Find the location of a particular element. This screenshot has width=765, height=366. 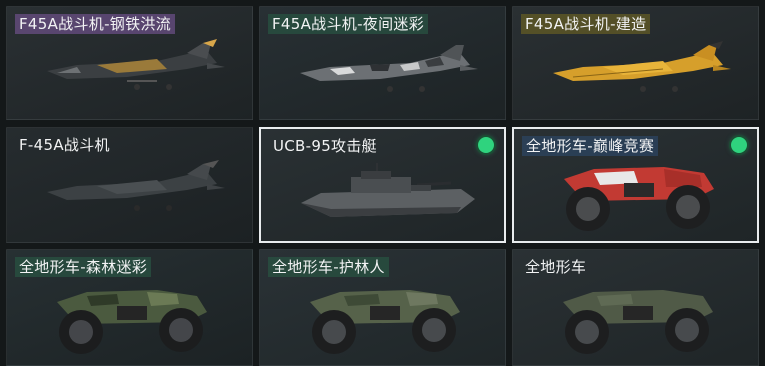

vehicle-name: UCB-95攻击艇 is located at coordinates (325, 146).